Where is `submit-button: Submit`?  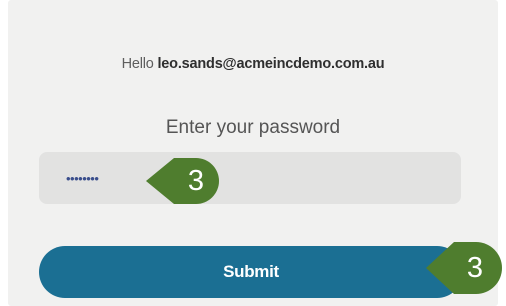 submit-button: Submit is located at coordinates (251, 272).